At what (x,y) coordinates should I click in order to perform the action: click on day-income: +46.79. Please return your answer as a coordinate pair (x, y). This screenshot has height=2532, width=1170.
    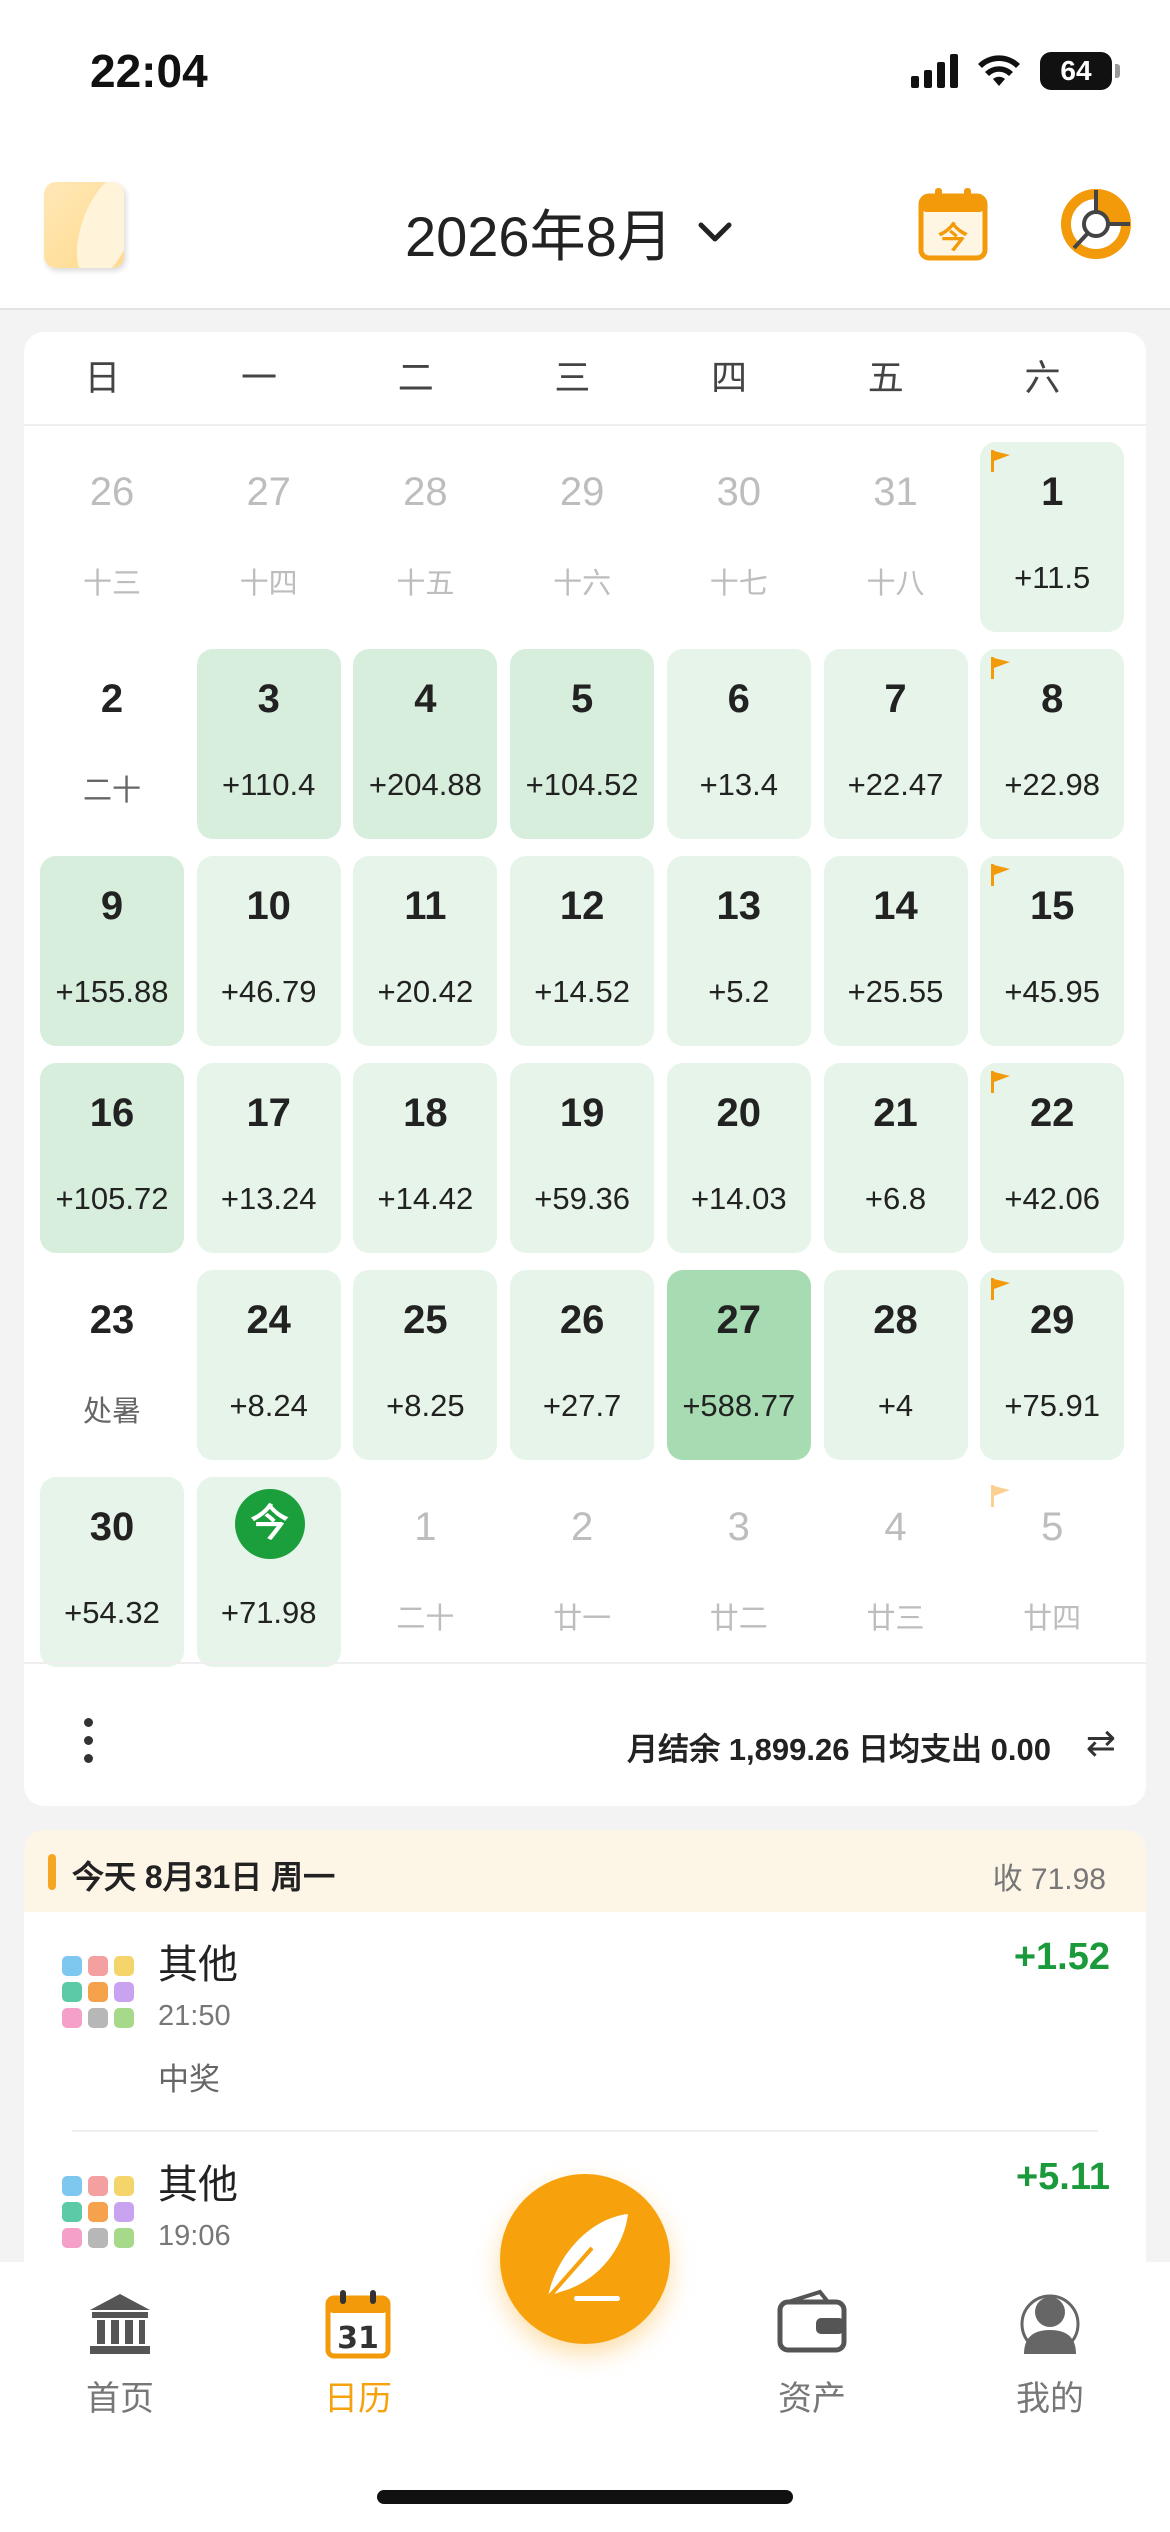
    Looking at the image, I should click on (268, 991).